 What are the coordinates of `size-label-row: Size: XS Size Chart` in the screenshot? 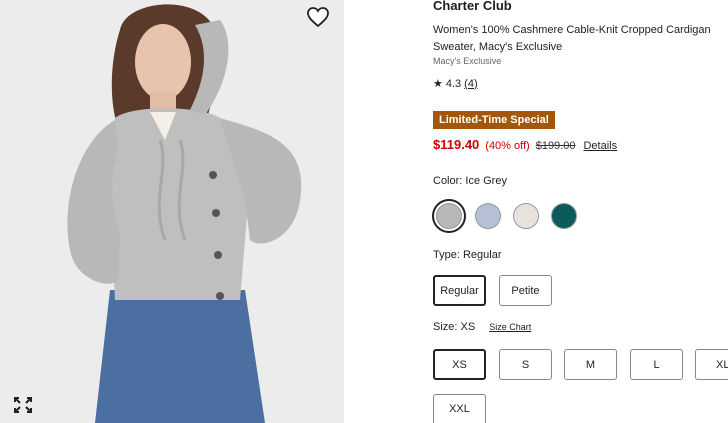 It's located at (482, 327).